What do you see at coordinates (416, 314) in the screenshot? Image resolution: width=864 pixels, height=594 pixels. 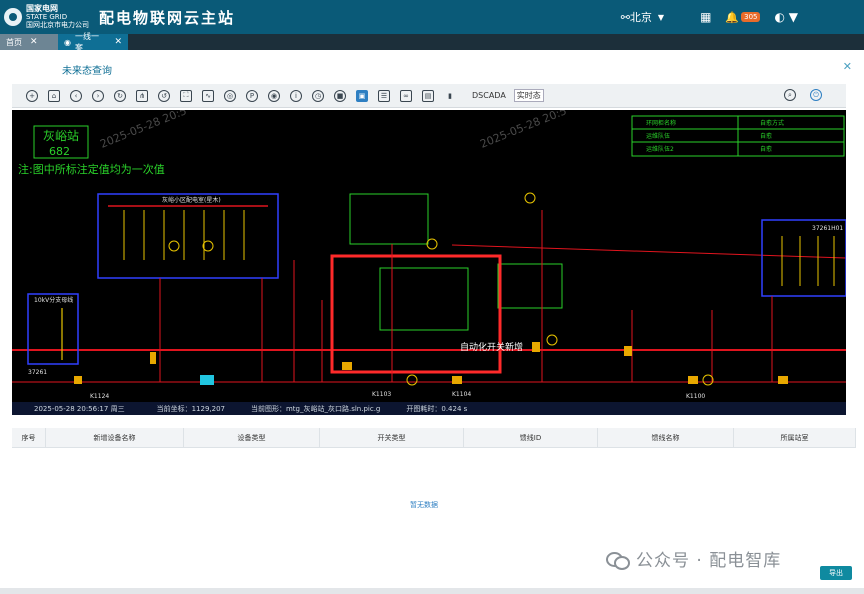 I see `new-automation-switch-highlight` at bounding box center [416, 314].